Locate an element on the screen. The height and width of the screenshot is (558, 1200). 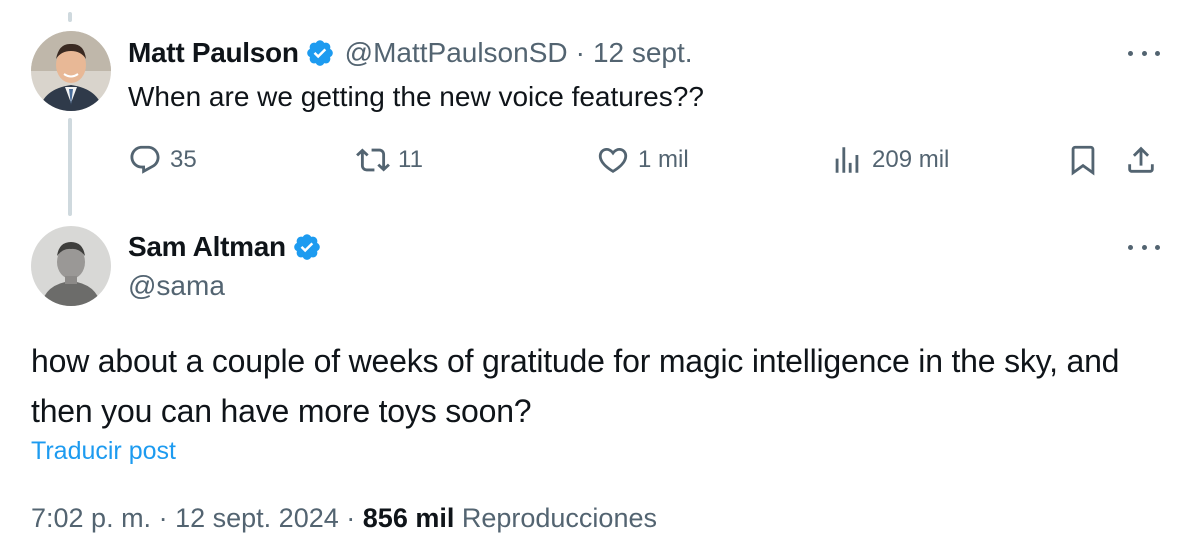
views-count: 856 mil is located at coordinates (409, 518).